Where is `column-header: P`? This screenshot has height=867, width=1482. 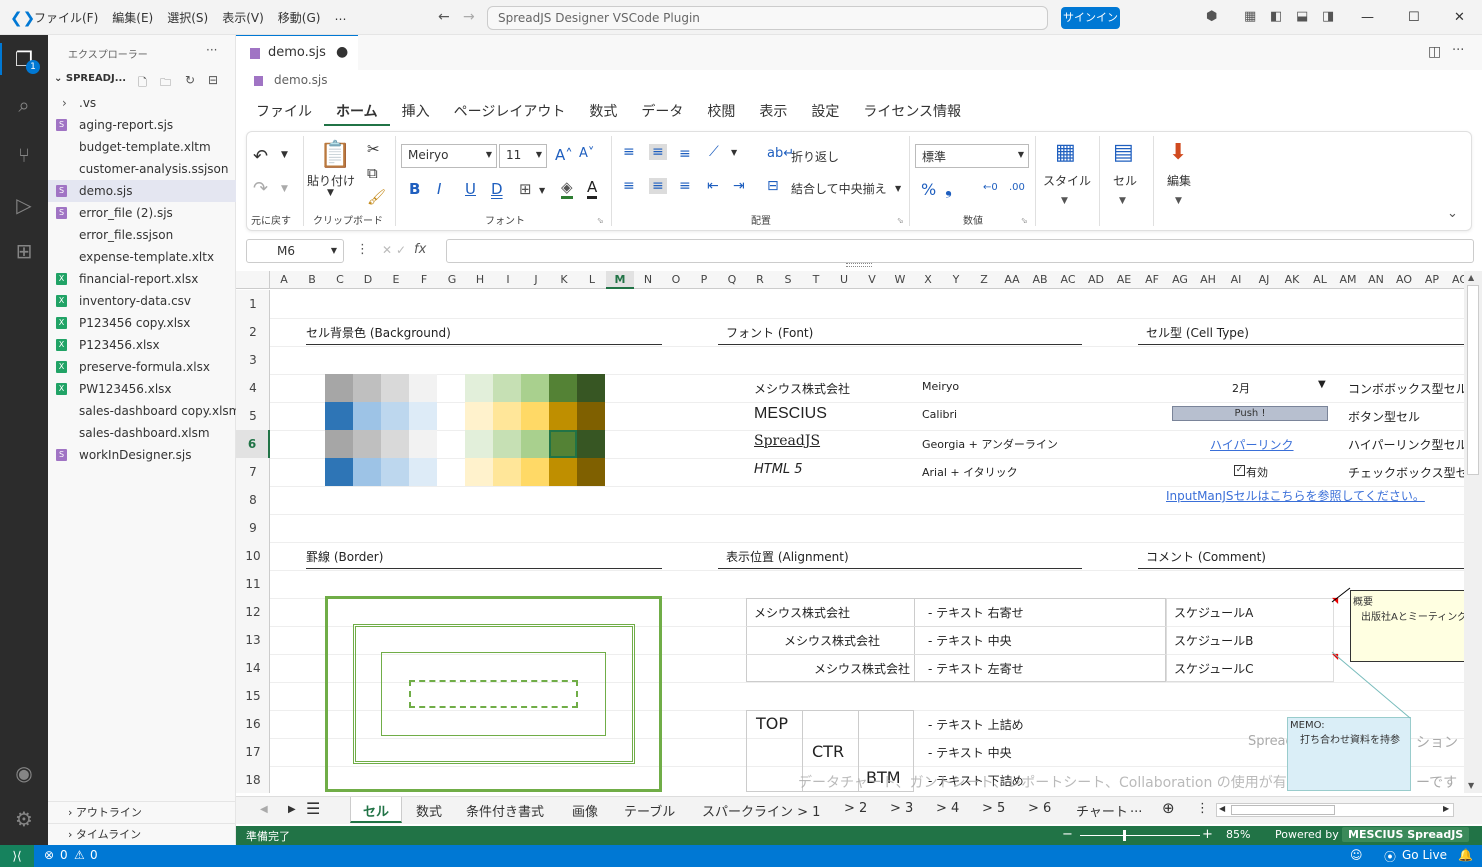 column-header: P is located at coordinates (704, 280).